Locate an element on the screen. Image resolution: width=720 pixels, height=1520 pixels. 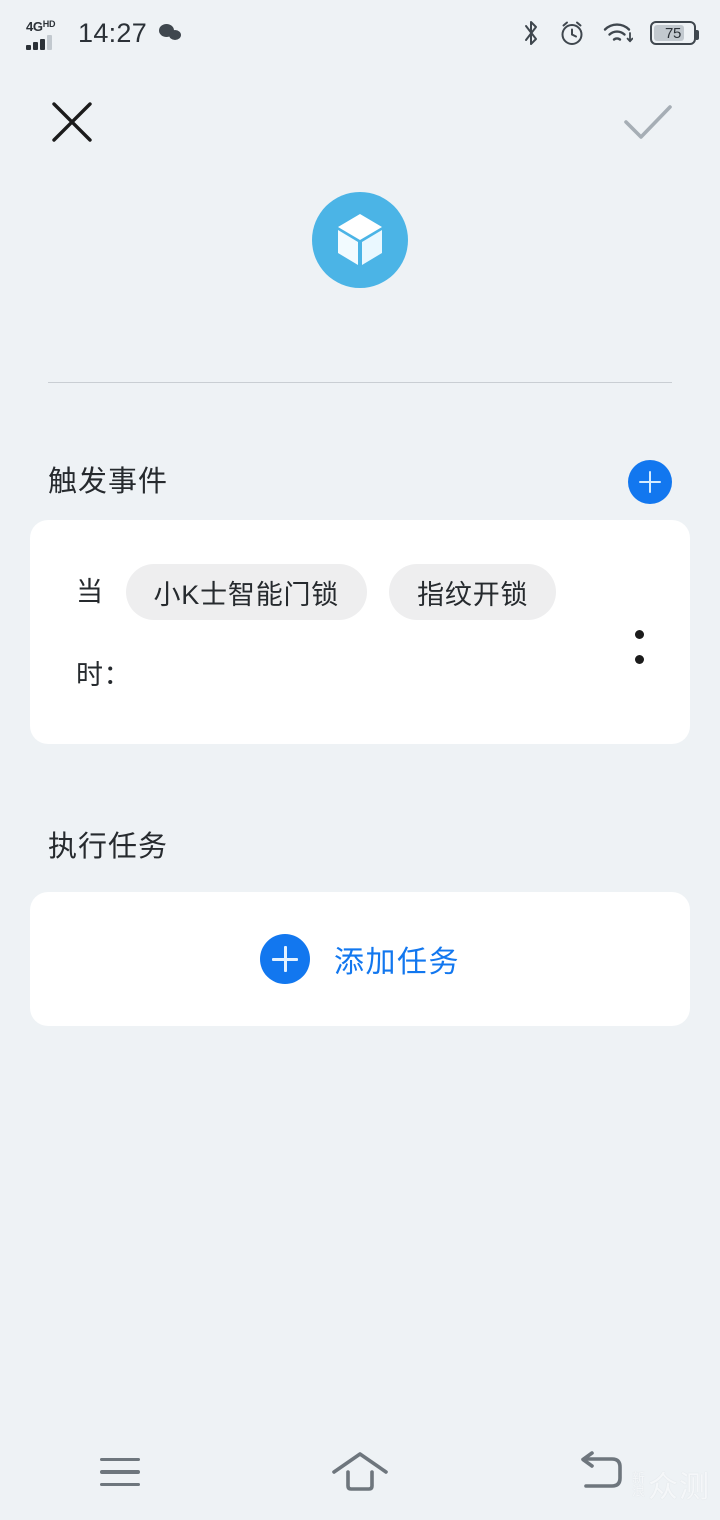
status-bar-left: 4G HD 14:27 is located at coordinates (104, 33).